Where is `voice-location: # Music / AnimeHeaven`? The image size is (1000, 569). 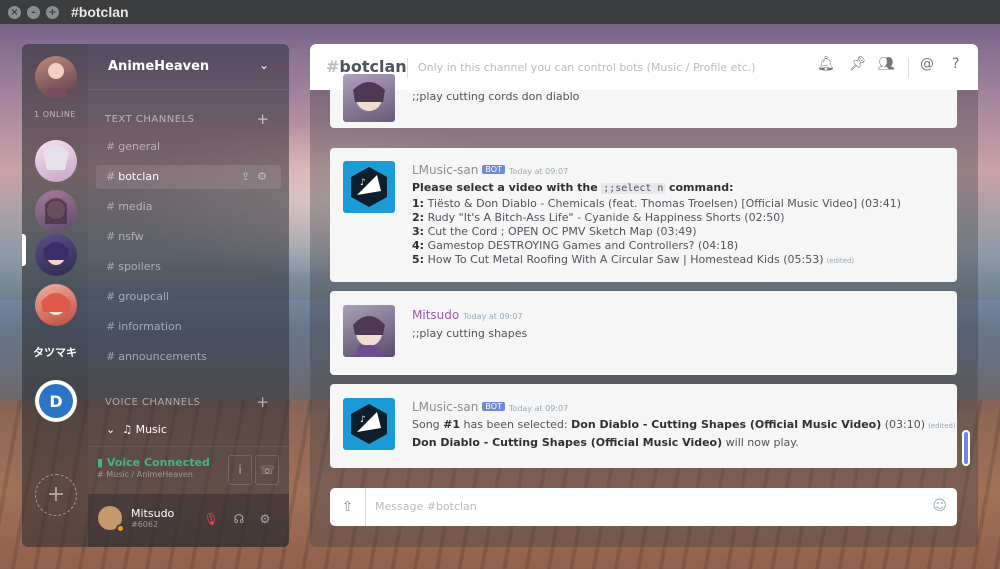
voice-location: # Music / AnimeHeaven is located at coordinates (145, 474).